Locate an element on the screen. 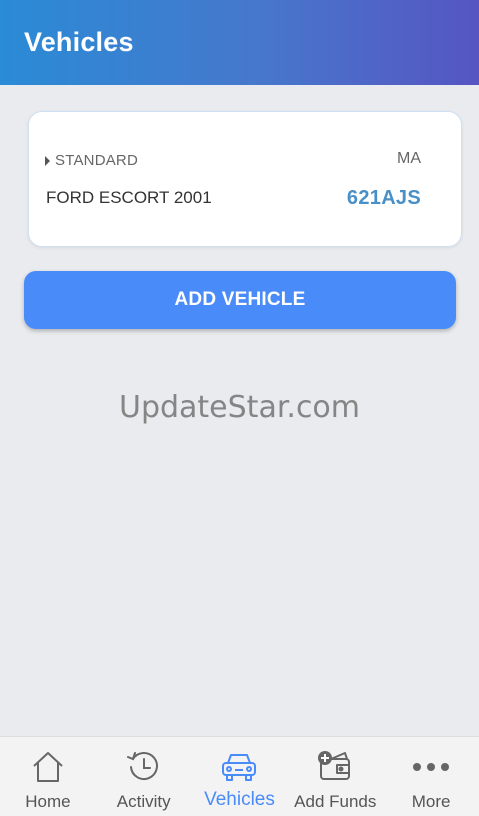 The height and width of the screenshot is (816, 479). watermark-text: UpdateStar.com is located at coordinates (239, 407).